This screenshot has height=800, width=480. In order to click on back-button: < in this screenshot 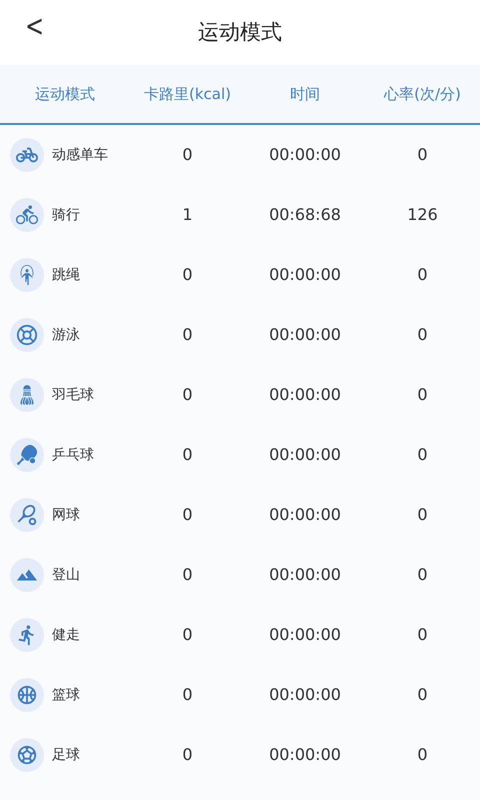, I will do `click(34, 27)`.